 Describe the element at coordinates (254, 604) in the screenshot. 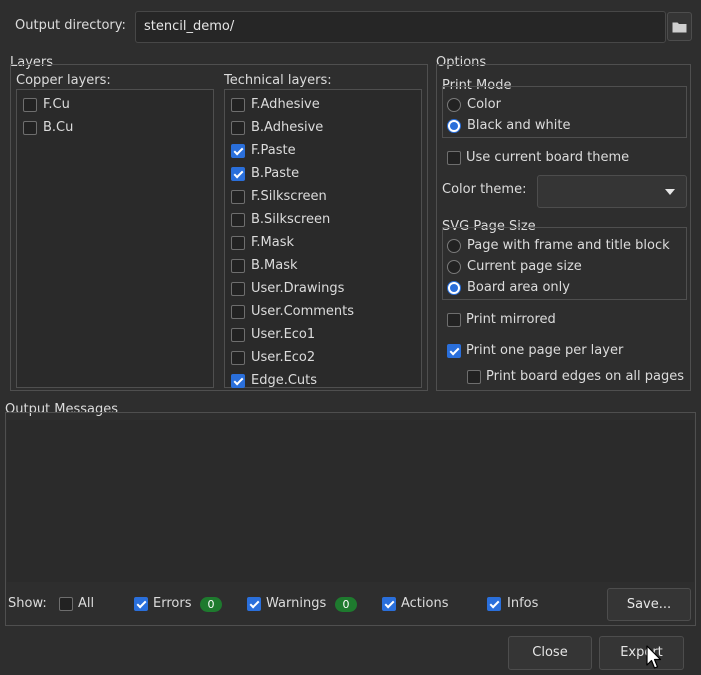

I see `show-warnings-checkbox` at that location.